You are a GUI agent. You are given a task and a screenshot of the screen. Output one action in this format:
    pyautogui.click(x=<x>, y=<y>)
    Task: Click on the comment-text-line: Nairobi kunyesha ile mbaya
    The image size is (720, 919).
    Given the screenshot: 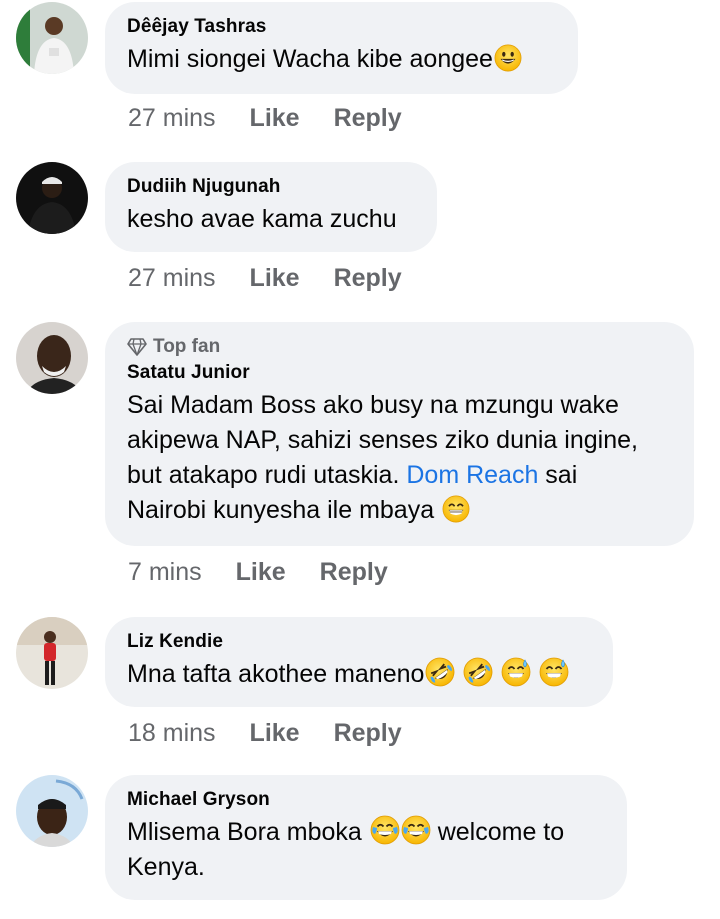 What is the action you would take?
    pyautogui.click(x=399, y=510)
    